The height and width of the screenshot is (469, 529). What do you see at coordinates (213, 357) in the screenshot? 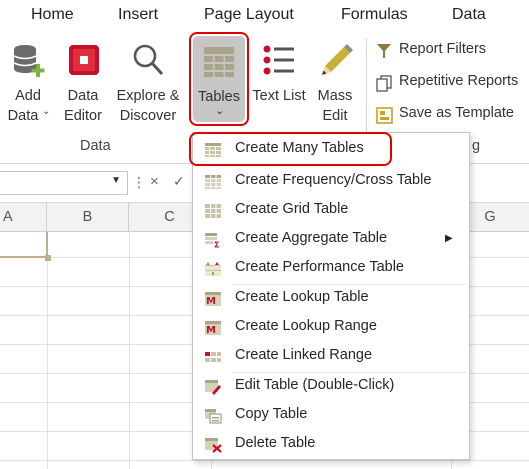
I see `linked-range-icon` at bounding box center [213, 357].